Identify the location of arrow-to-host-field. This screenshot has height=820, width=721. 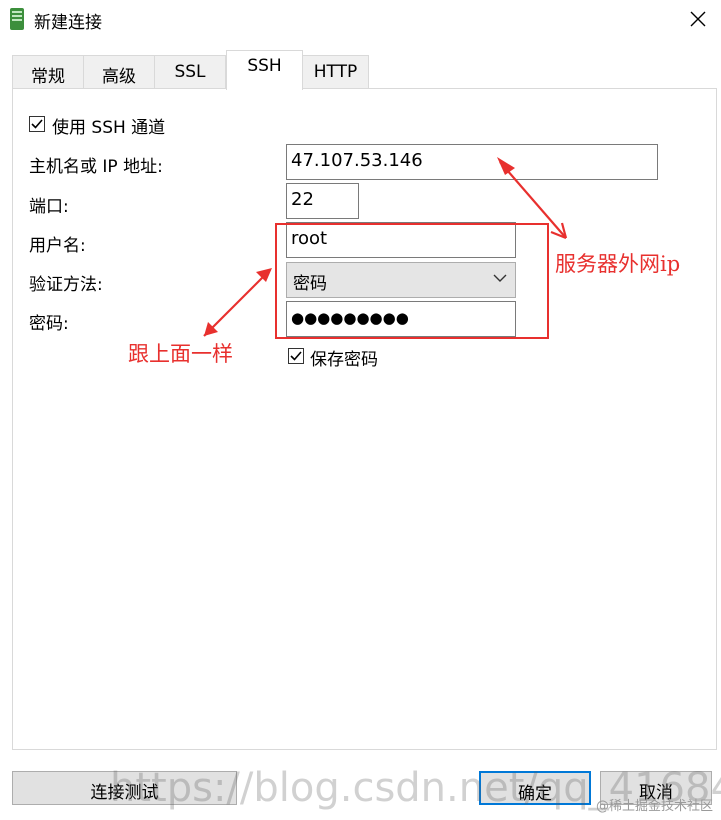
(532, 198).